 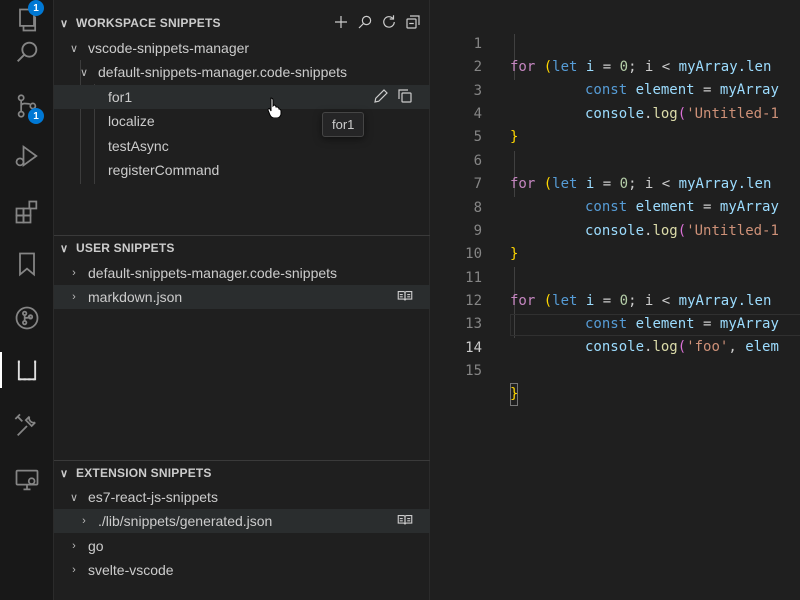 I want to click on extension-go-row: › go, so click(x=242, y=546).